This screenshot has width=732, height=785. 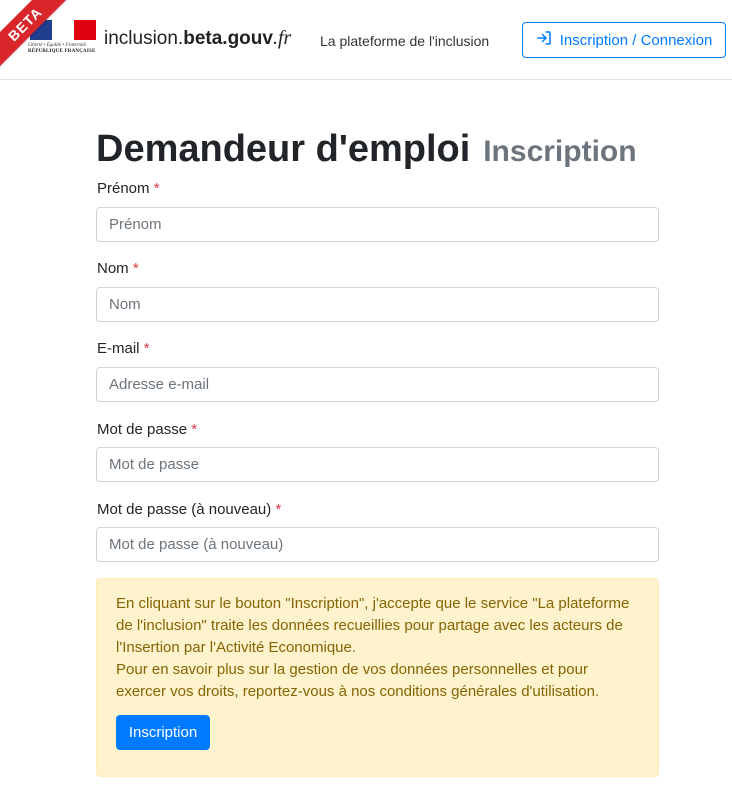 What do you see at coordinates (62, 51) in the screenshot?
I see `logo-republique: RÉPUBLIQUE FRANÇAISE` at bounding box center [62, 51].